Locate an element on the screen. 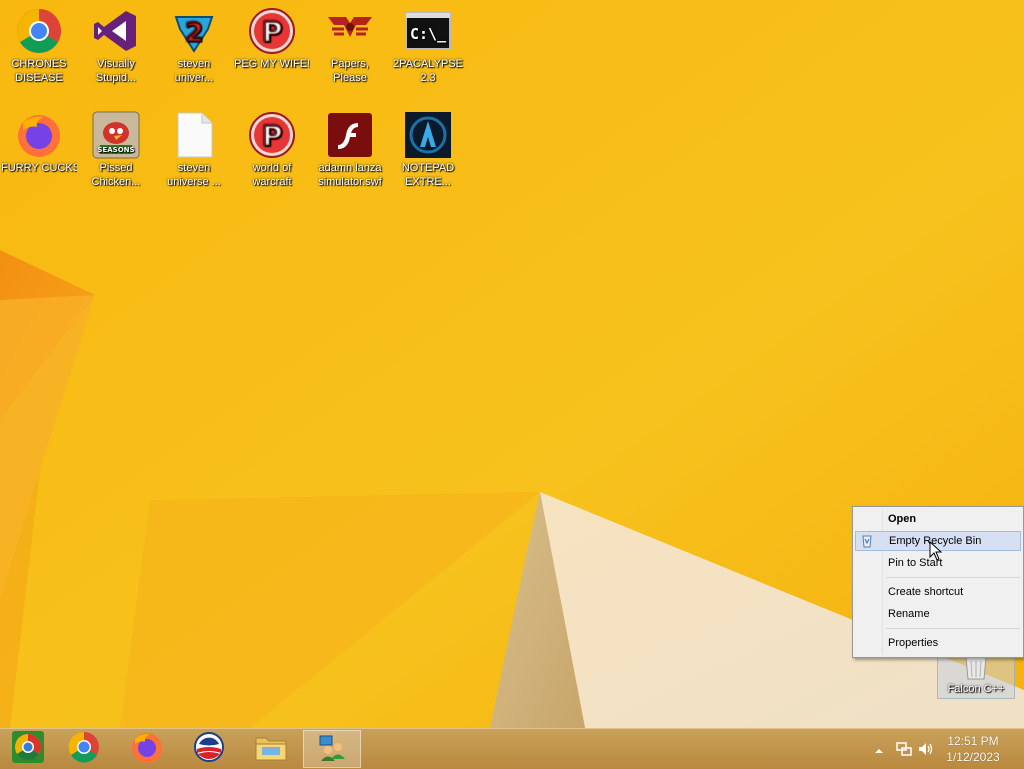 This screenshot has height=769, width=1024. recycle-bin-icon is located at coordinates (976, 668).